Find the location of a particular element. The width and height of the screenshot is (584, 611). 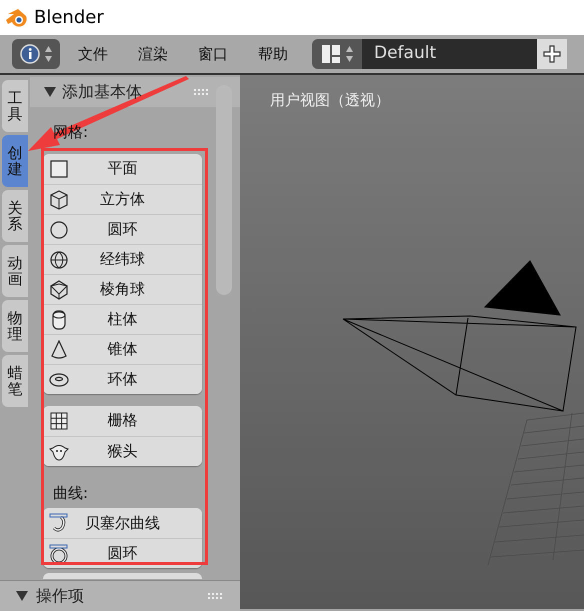

add-object-button: 贝塞尔曲线 is located at coordinates (122, 523).